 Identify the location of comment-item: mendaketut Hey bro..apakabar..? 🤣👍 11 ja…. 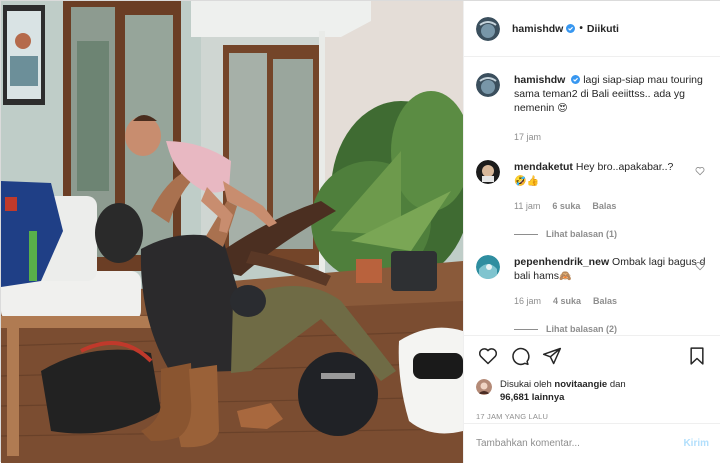
(592, 200).